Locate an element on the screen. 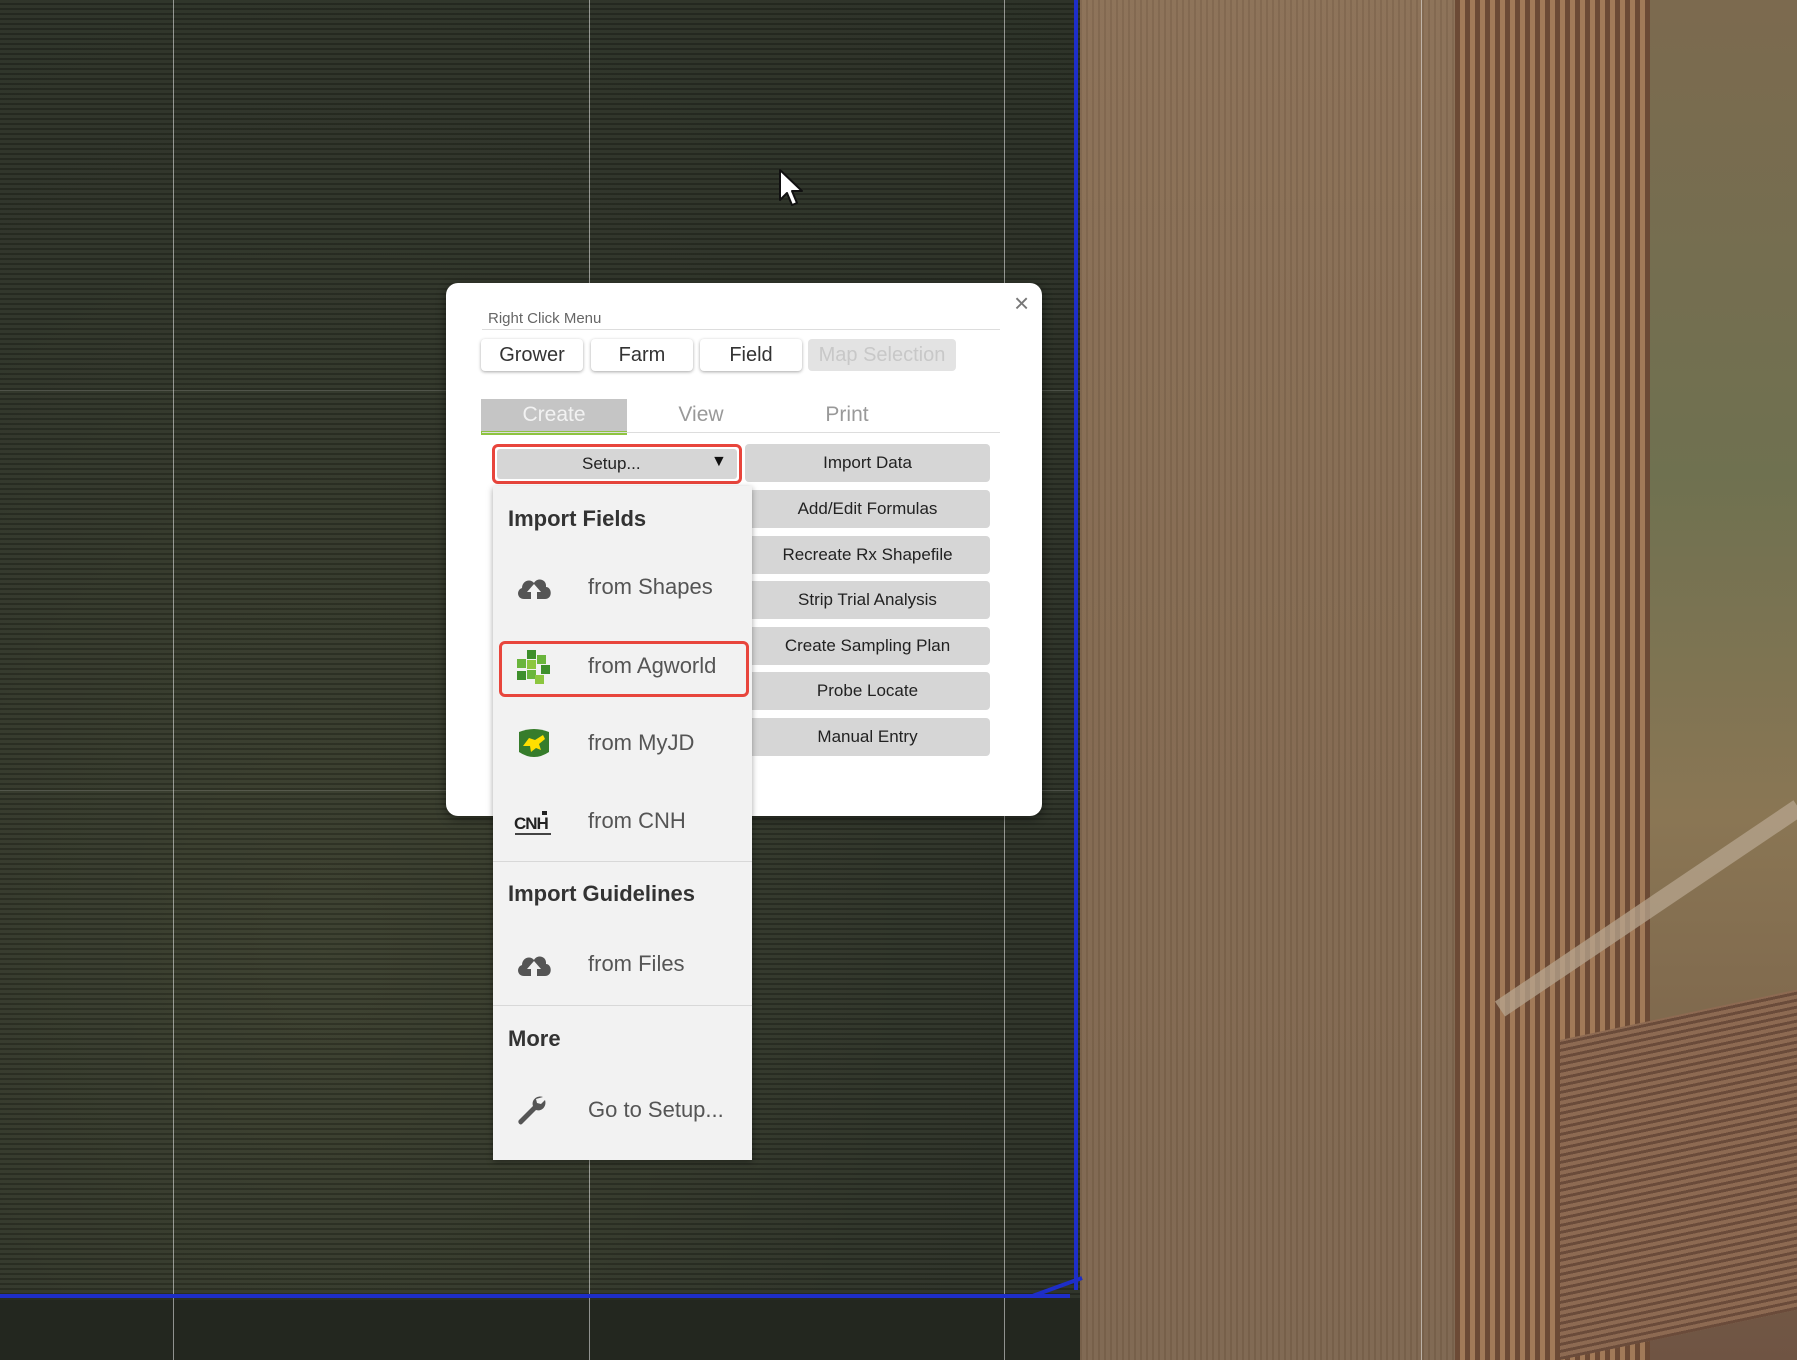 This screenshot has width=1797, height=1360. create-sampling-plan-button: Create Sampling Plan is located at coordinates (867, 646).